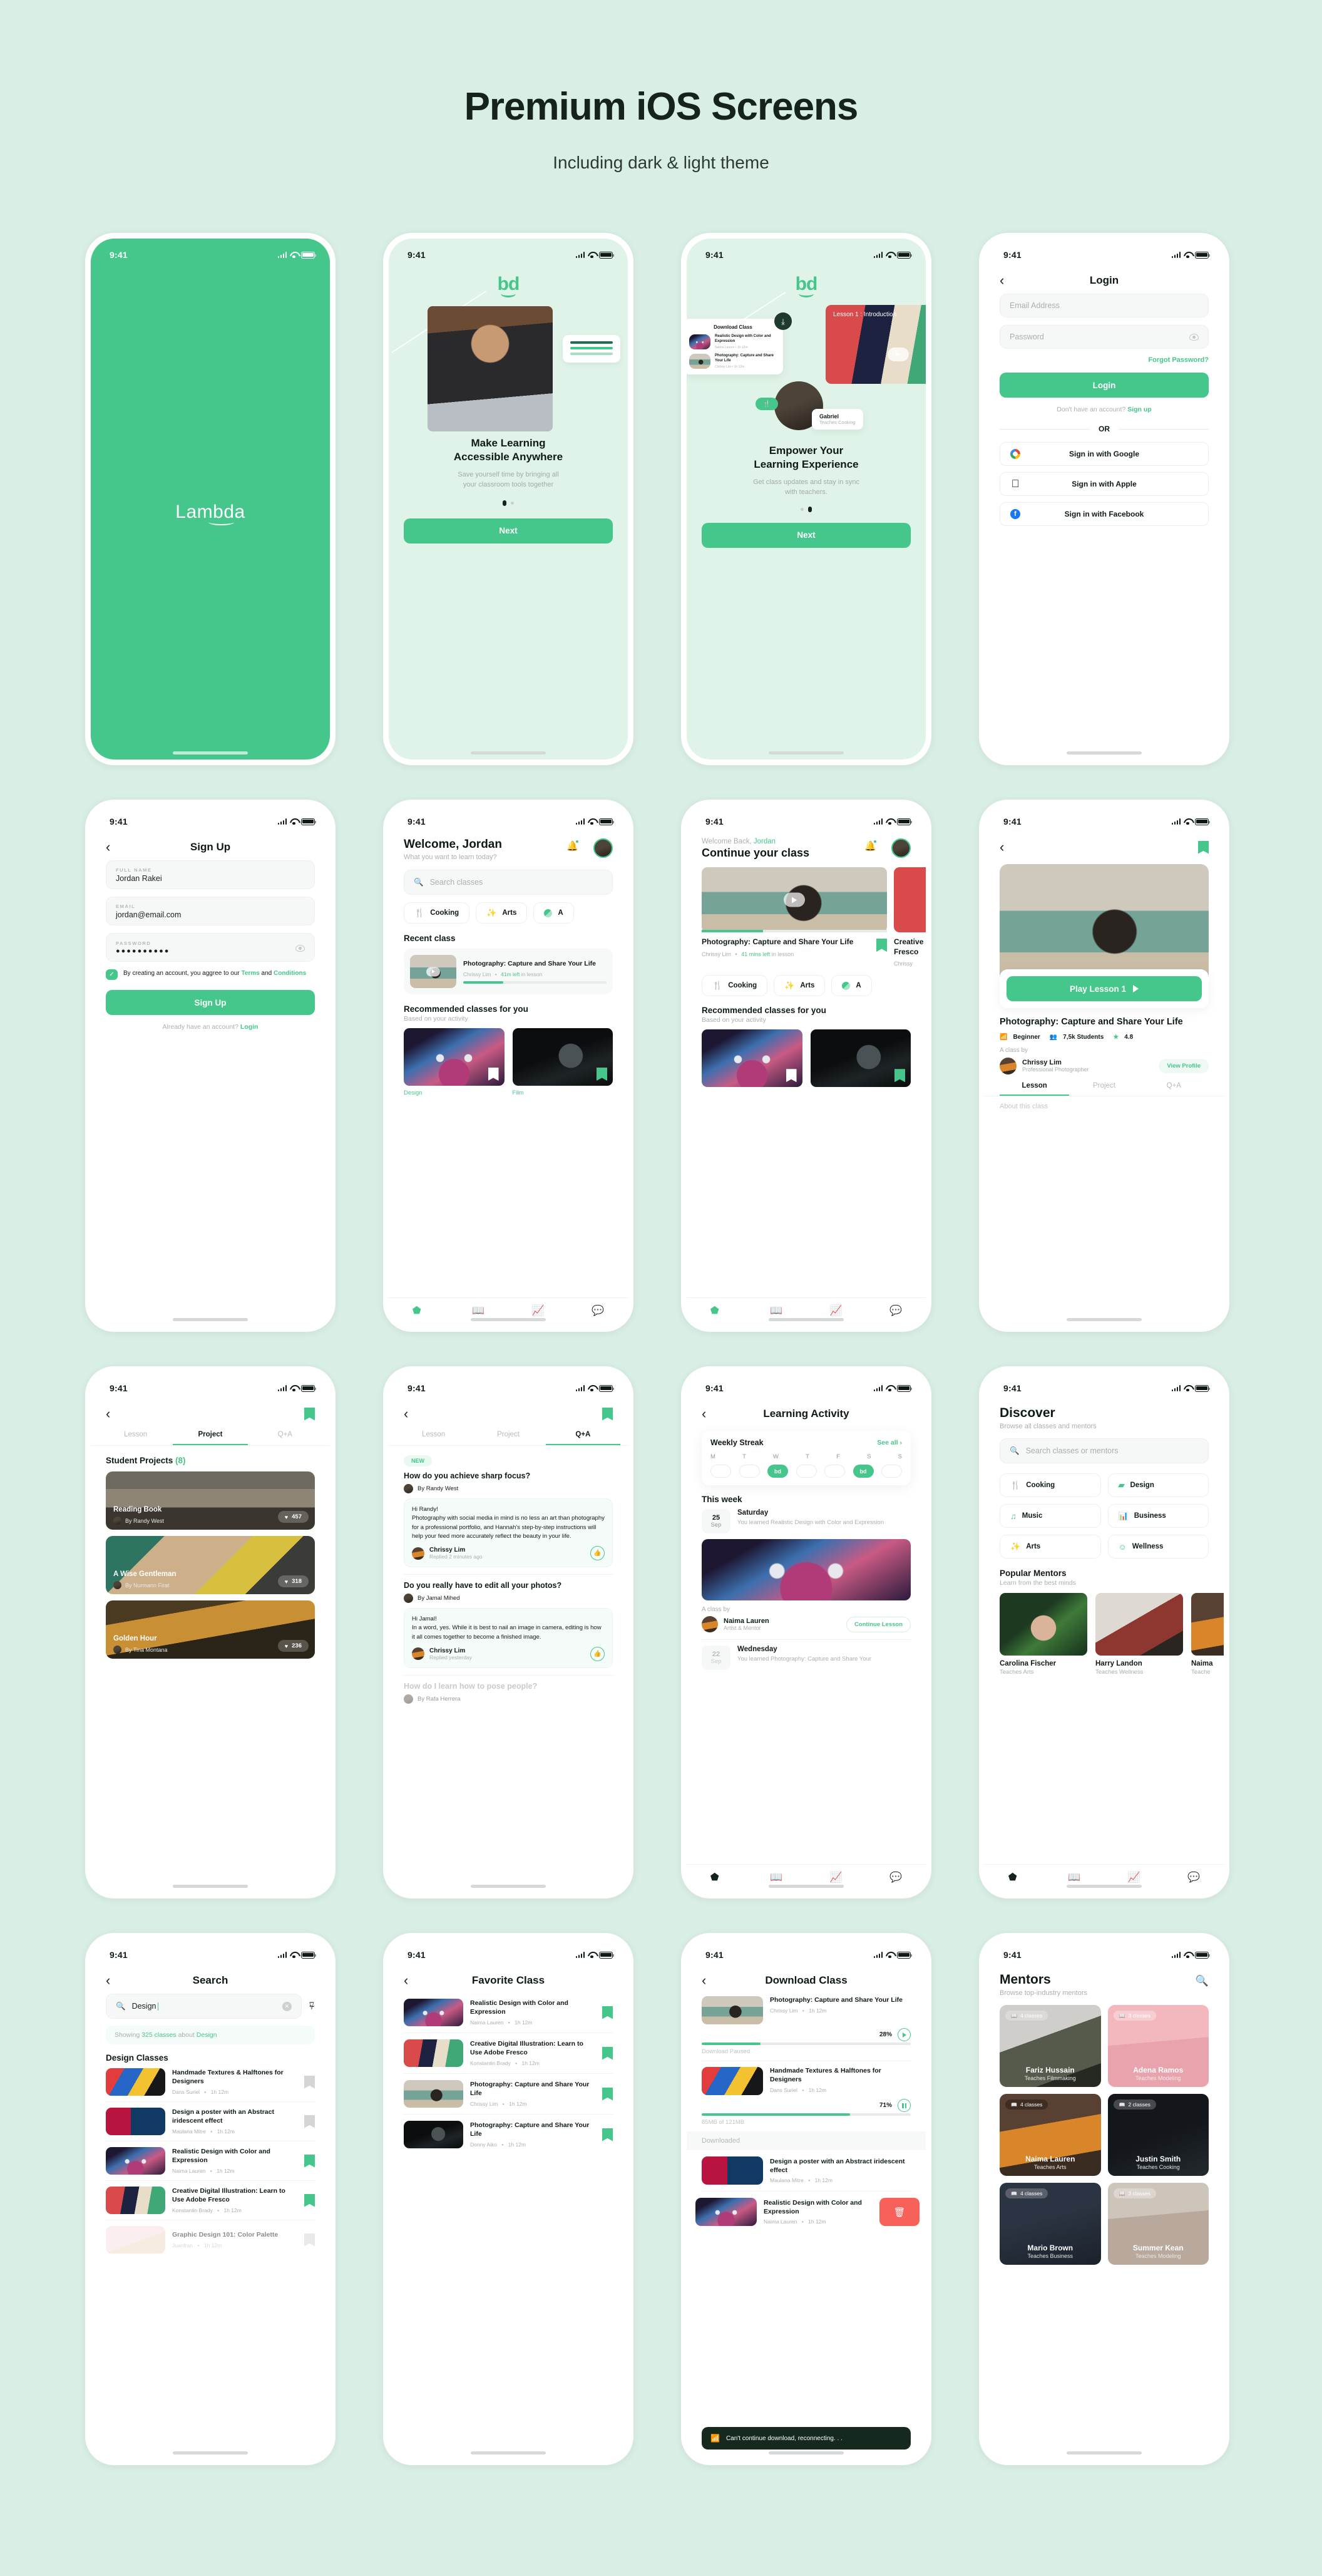  I want to click on category-music: ♫ Music, so click(1050, 1516).